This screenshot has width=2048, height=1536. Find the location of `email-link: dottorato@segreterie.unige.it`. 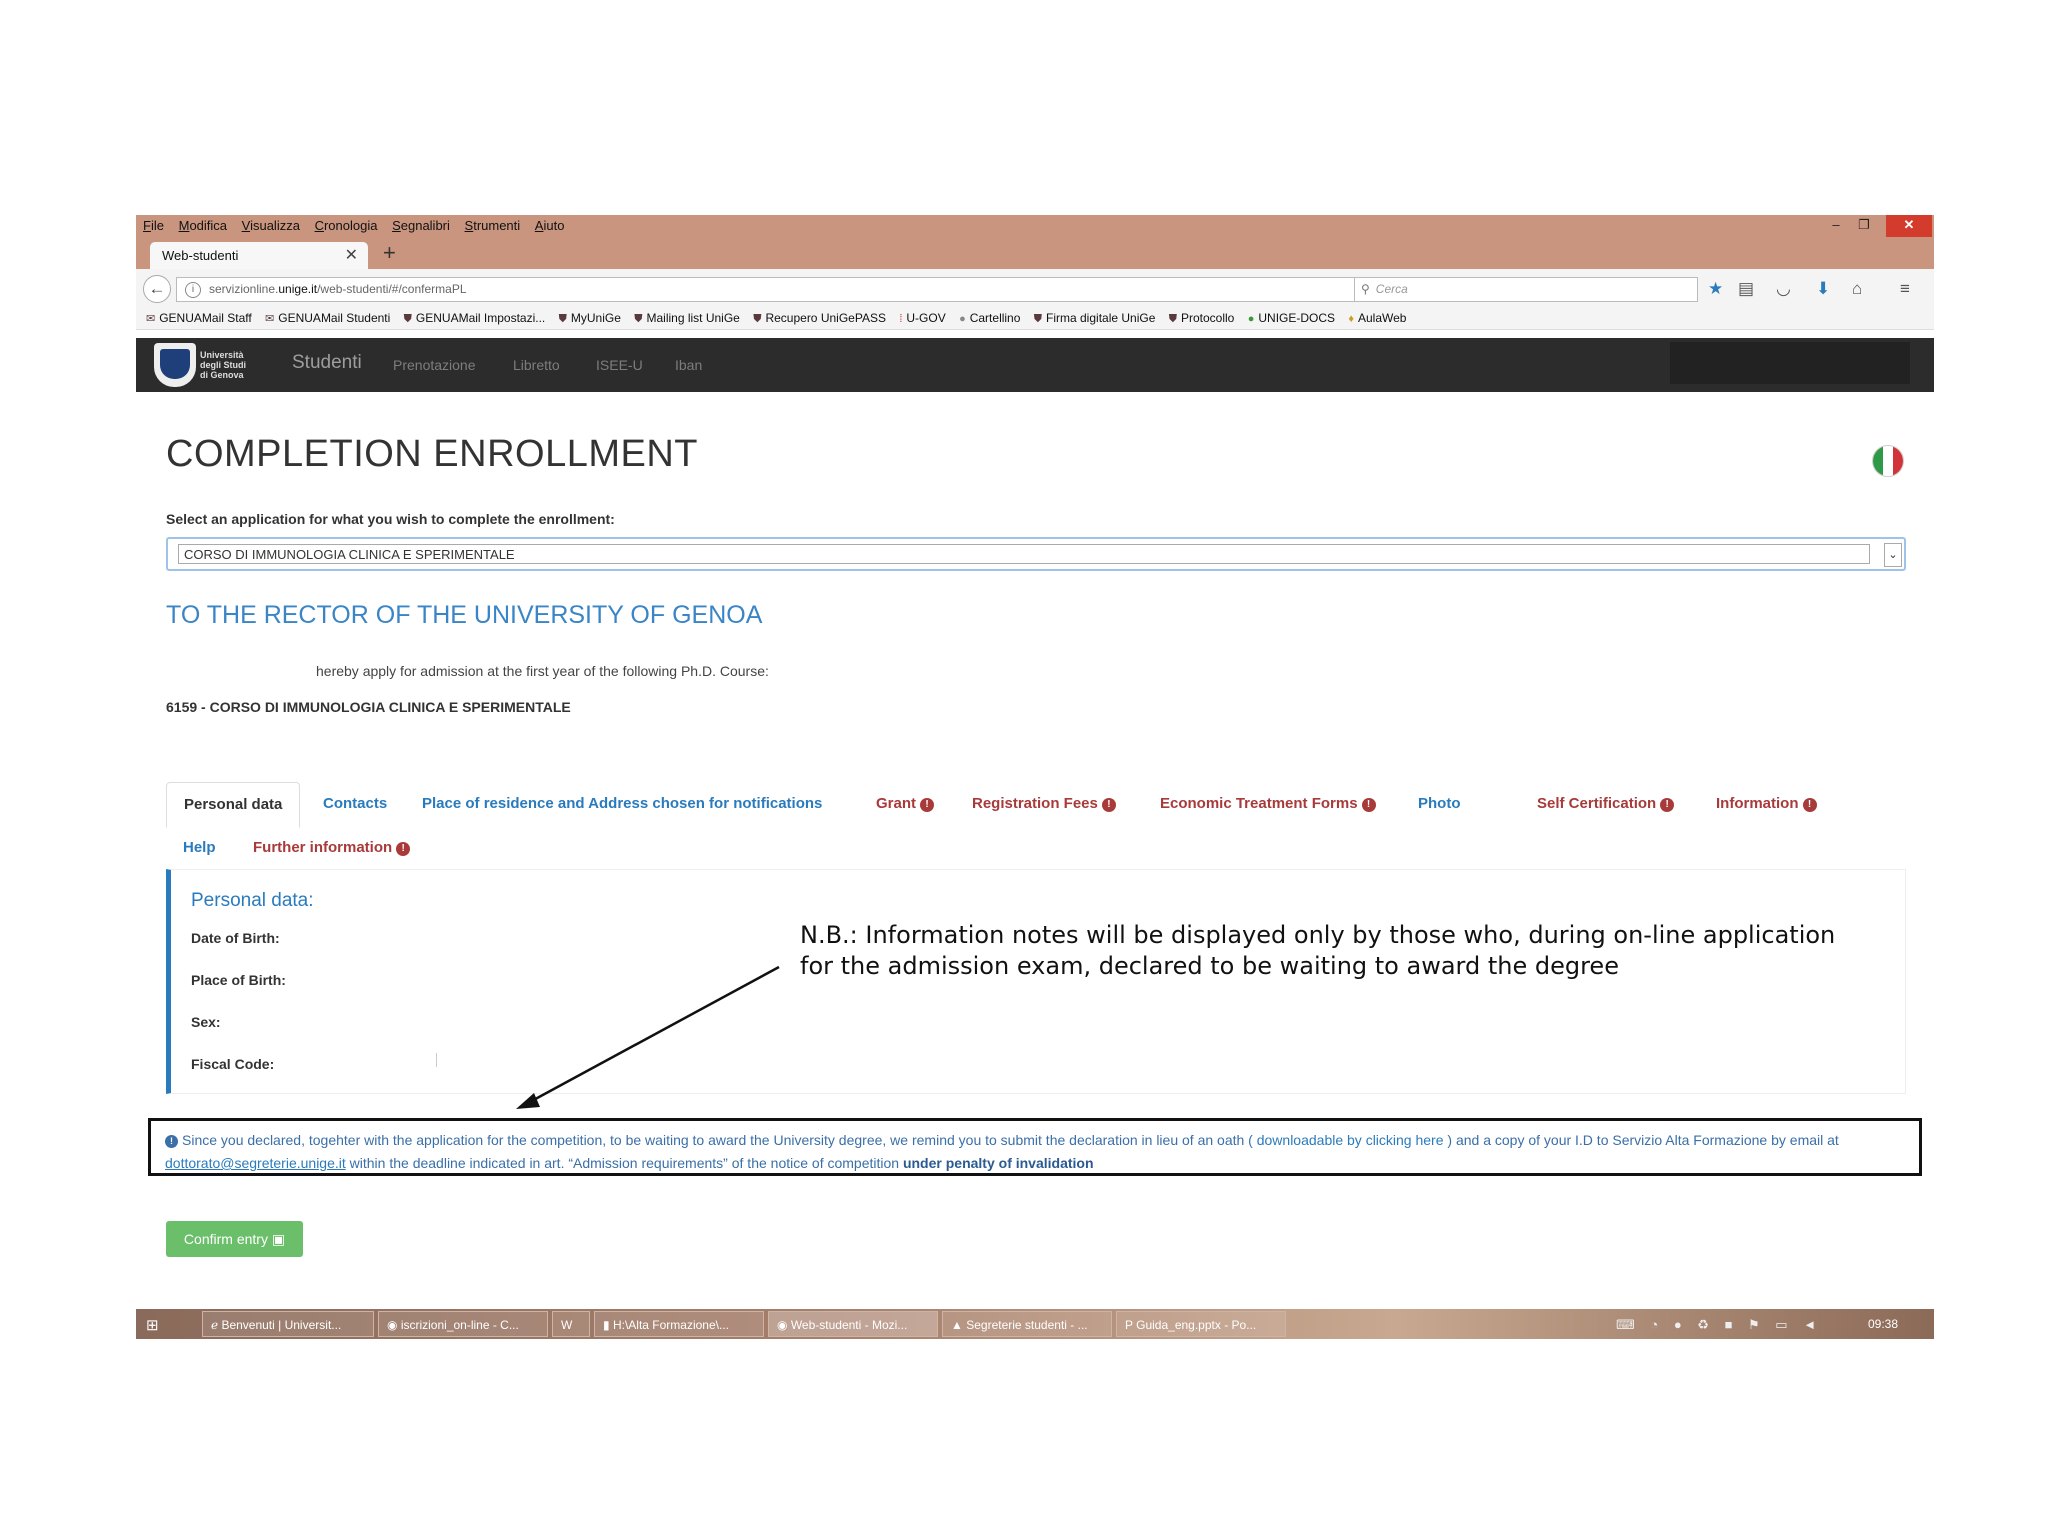

email-link: dottorato@segreterie.unige.it is located at coordinates (255, 1163).